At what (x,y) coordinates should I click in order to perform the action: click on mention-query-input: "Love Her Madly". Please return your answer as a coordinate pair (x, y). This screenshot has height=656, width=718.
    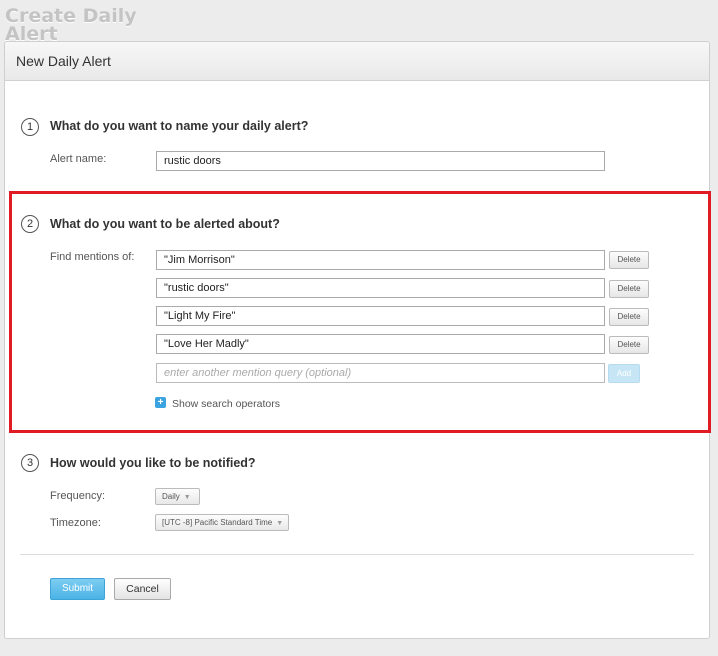
    Looking at the image, I should click on (380, 344).